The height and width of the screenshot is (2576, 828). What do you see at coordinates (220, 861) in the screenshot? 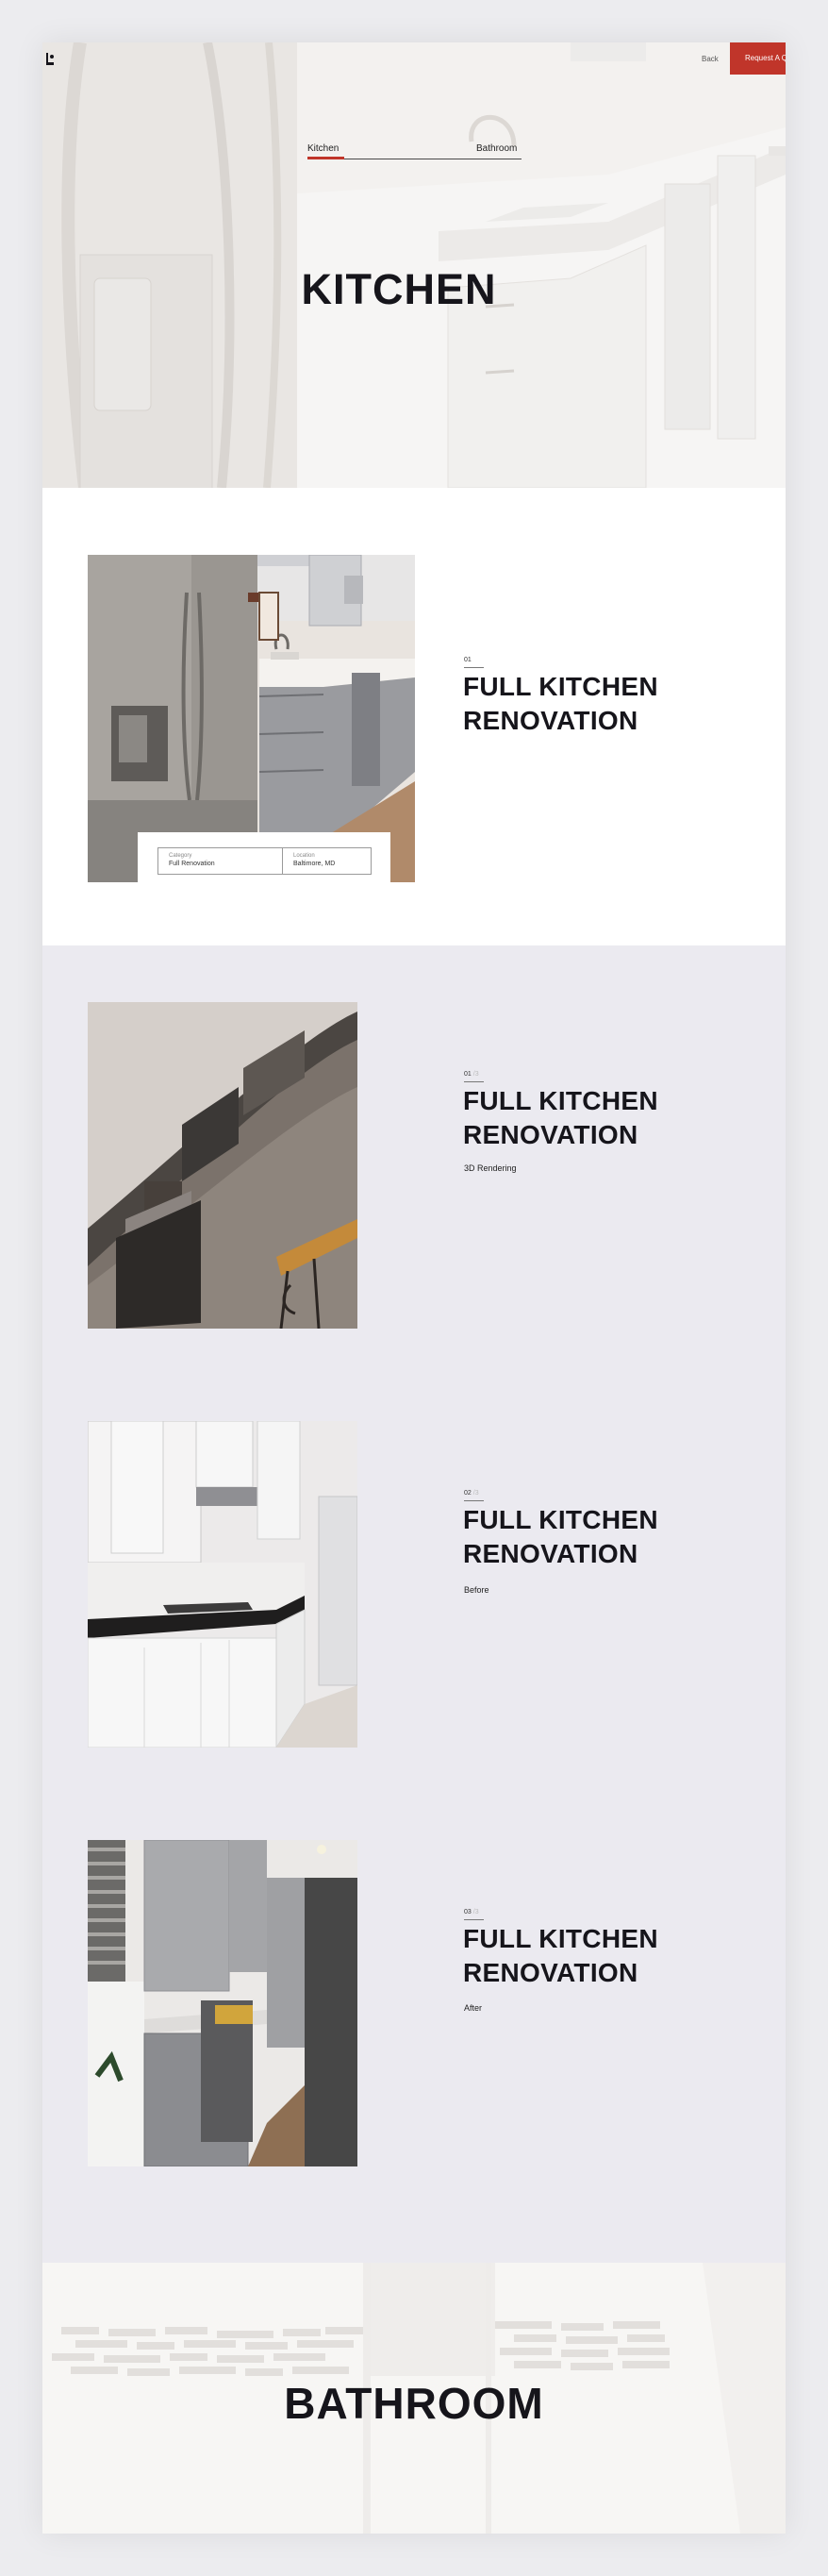
I see `meta-category: Category Full Renovation` at bounding box center [220, 861].